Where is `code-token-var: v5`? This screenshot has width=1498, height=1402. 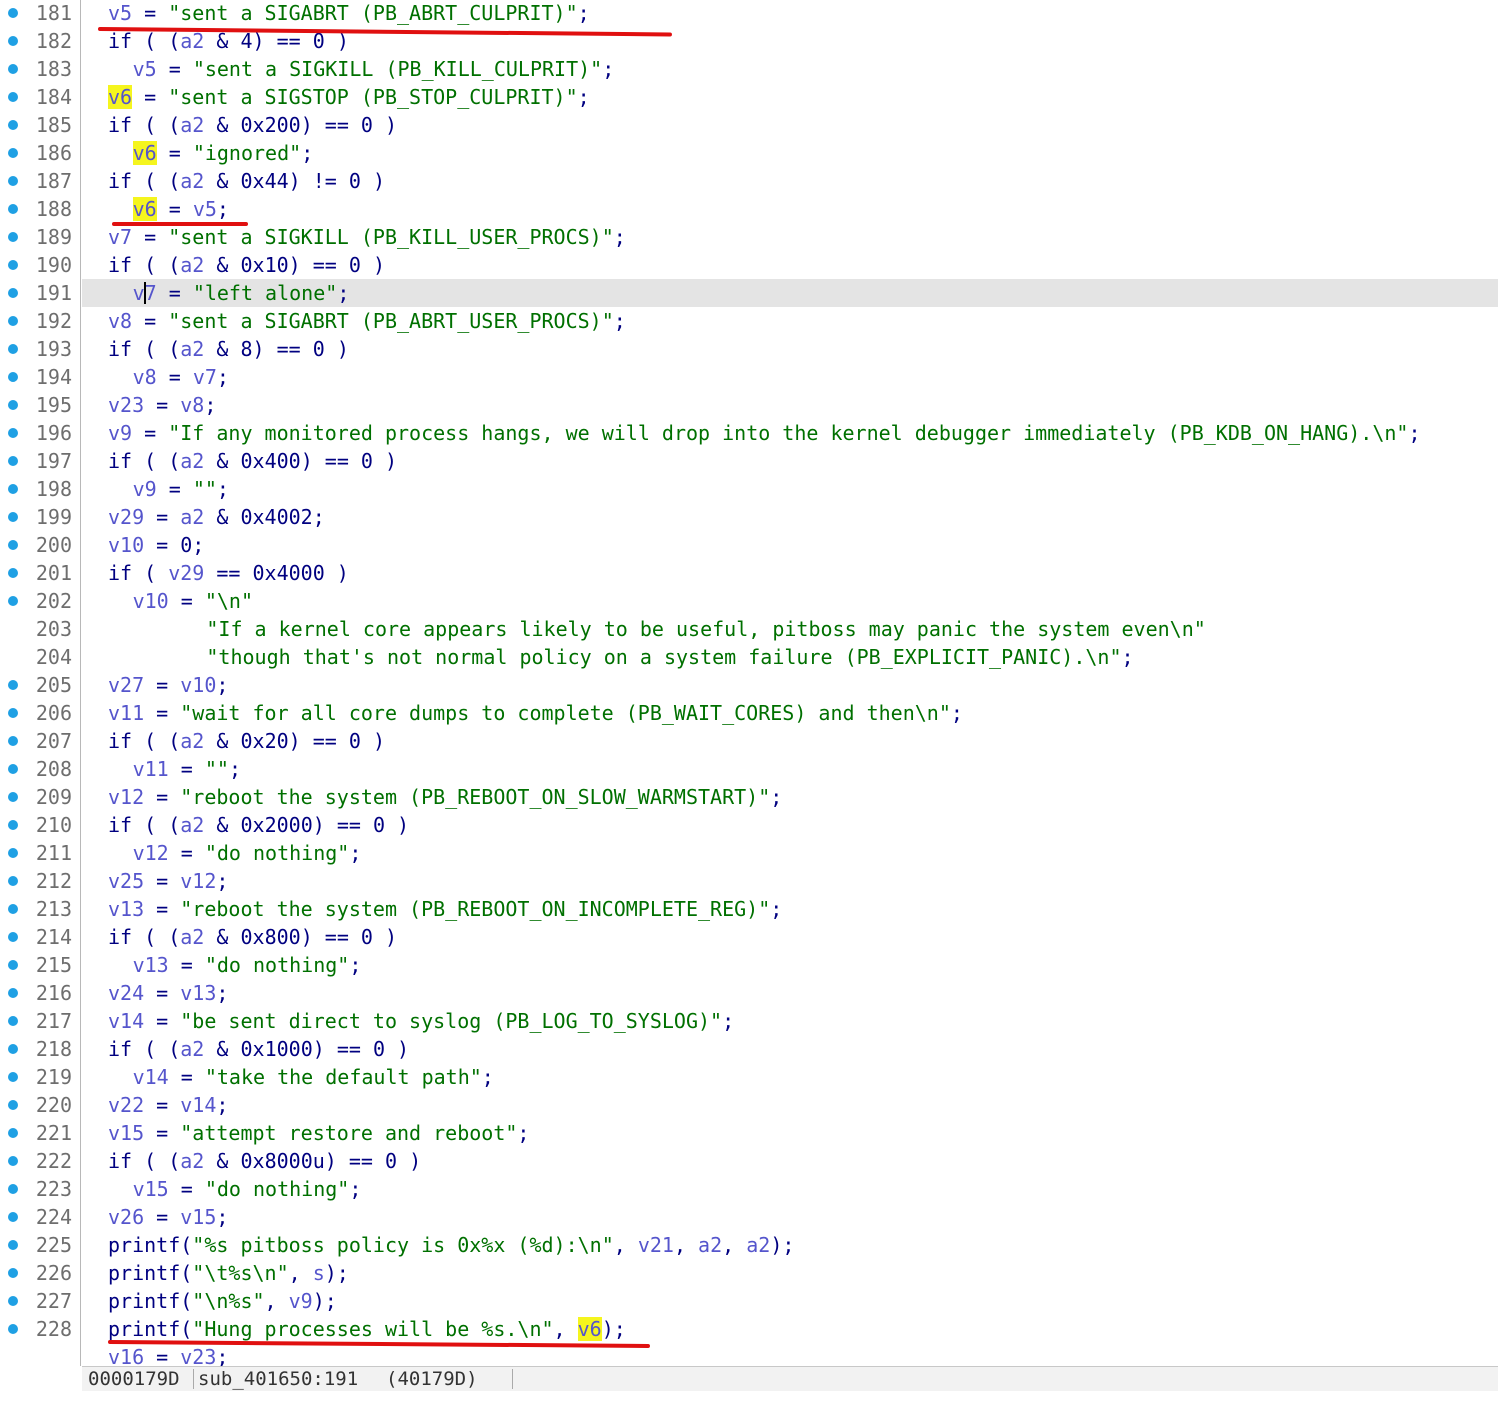 code-token-var: v5 is located at coordinates (145, 69).